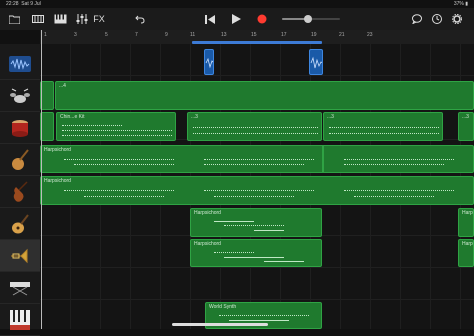  I want to click on toolbar: FX, so click(237, 19).